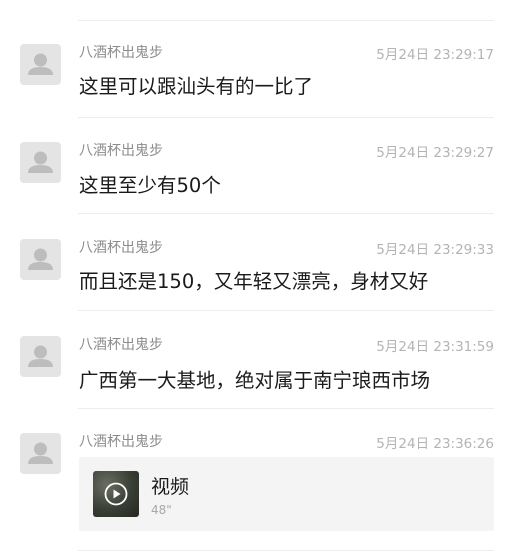  I want to click on message-text: 这里可以跟汕头有的一比了, so click(196, 86).